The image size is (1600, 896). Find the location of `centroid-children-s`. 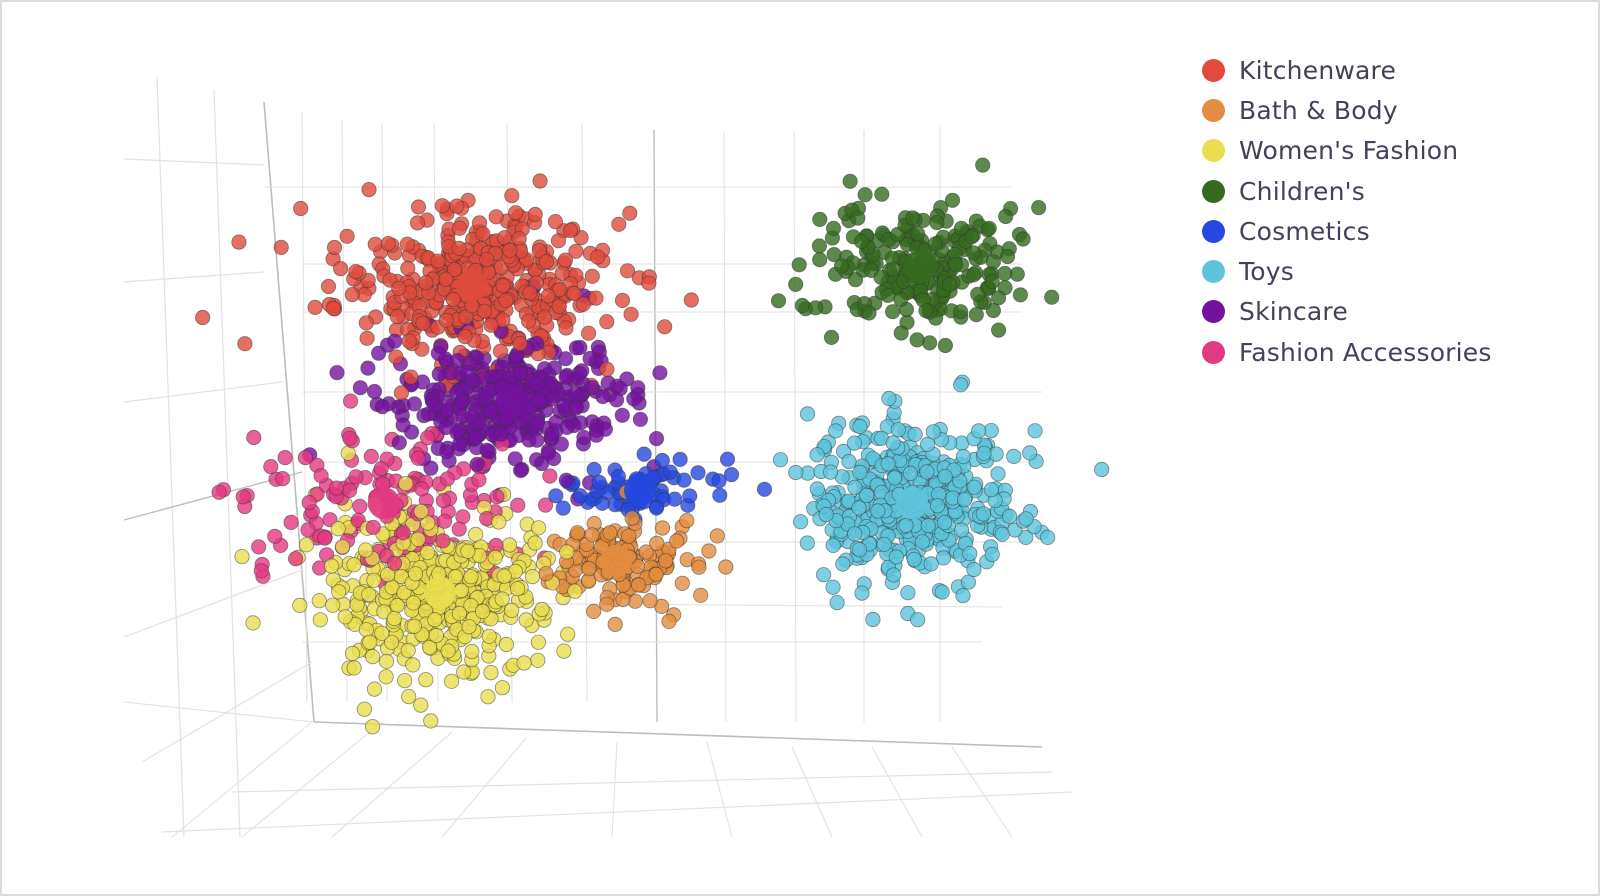

centroid-children-s is located at coordinates (920, 266).